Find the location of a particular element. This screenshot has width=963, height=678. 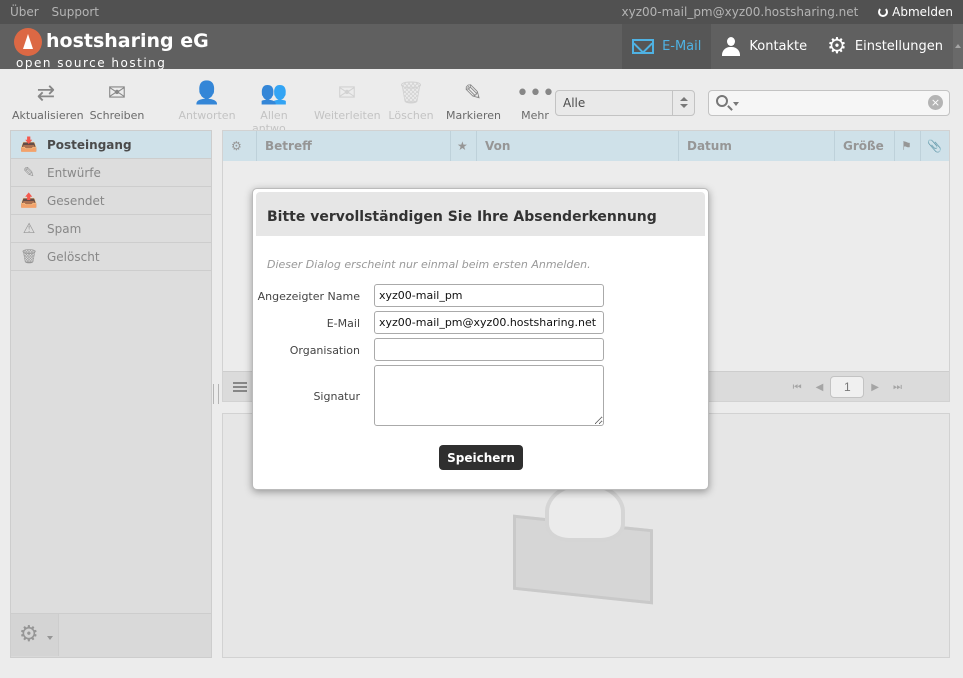

display-name-input is located at coordinates (489, 295).